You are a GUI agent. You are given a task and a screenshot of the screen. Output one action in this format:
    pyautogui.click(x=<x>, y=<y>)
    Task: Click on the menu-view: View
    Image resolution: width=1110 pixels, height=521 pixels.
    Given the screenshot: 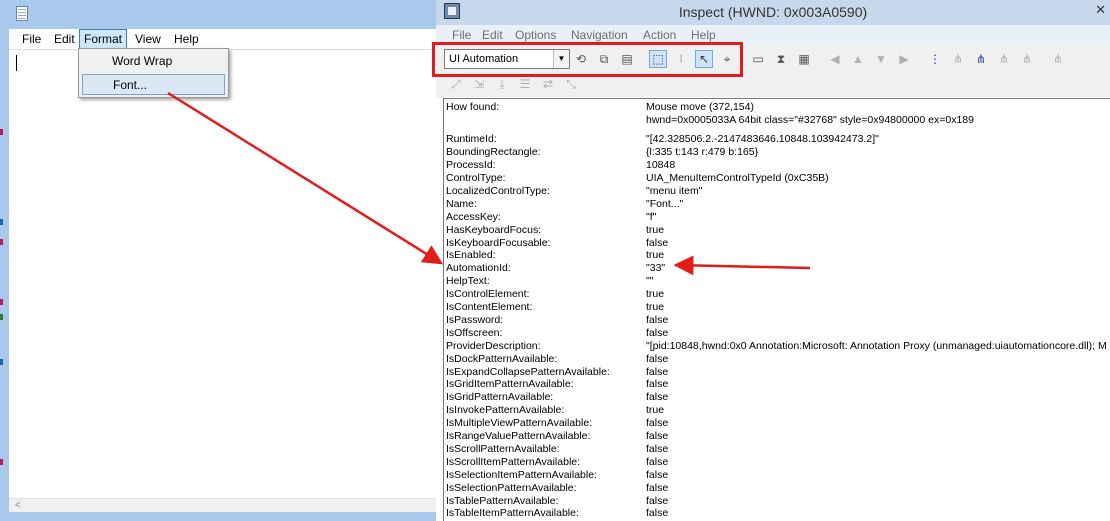 What is the action you would take?
    pyautogui.click(x=148, y=39)
    